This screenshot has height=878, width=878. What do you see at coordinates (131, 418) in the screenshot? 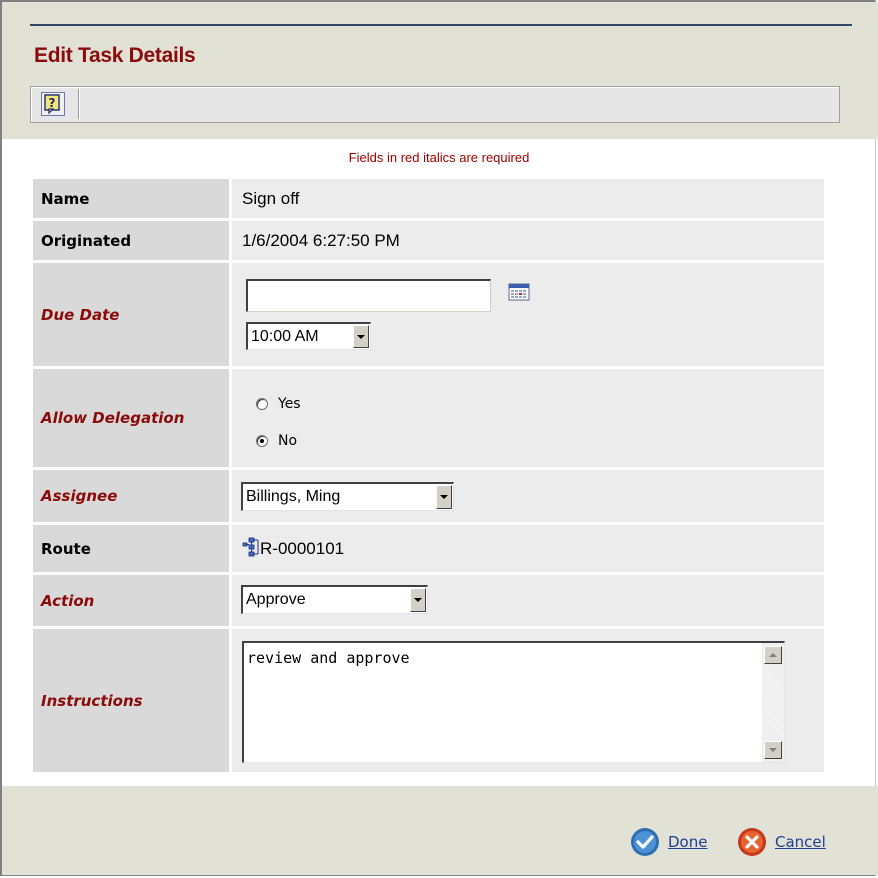
I see `allow-delegation-label: Allow Delegation` at bounding box center [131, 418].